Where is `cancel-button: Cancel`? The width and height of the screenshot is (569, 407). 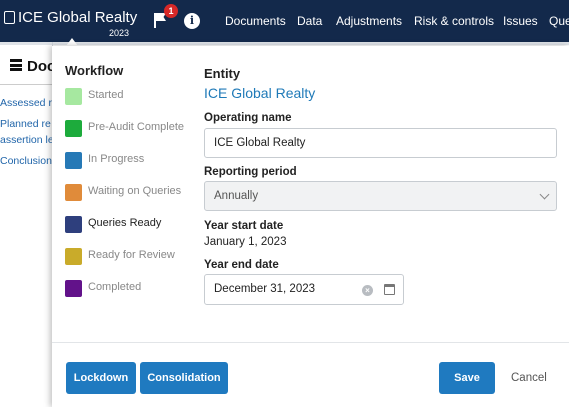
cancel-button: Cancel is located at coordinates (529, 378).